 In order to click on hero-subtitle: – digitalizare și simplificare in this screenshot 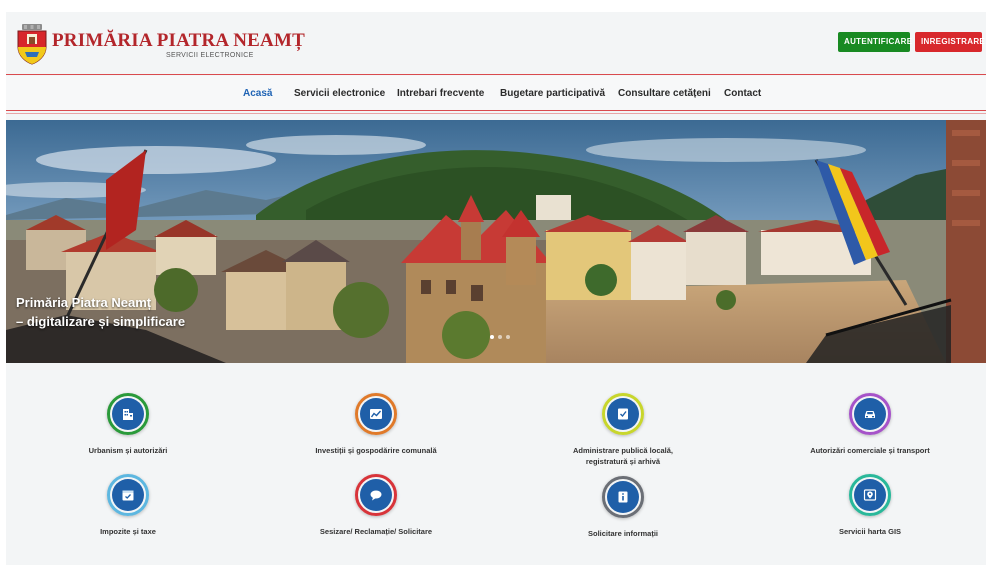, I will do `click(101, 321)`.